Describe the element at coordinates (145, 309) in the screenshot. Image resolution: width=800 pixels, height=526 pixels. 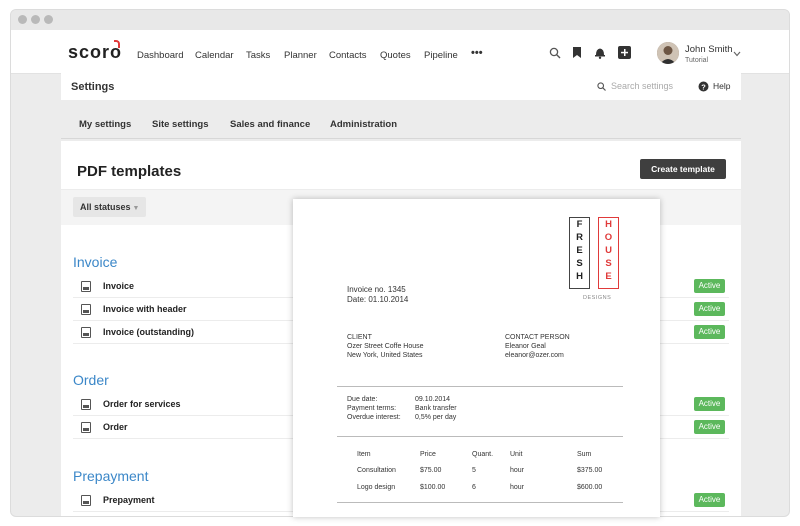
I see `template-name: Invoice with header` at that location.